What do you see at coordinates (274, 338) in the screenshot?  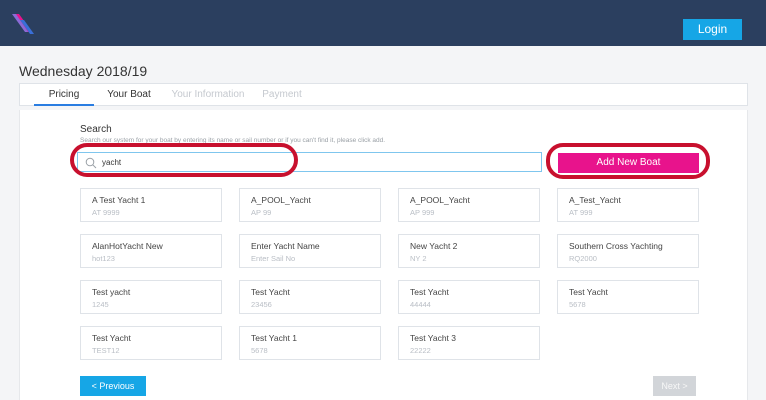 I see `boat-name: Test Yacht 1` at bounding box center [274, 338].